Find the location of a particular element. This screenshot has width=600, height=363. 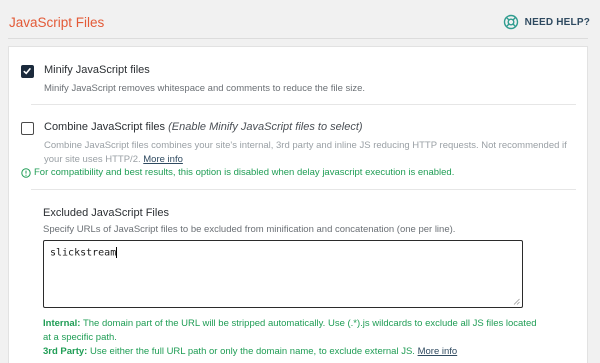

need-help-label: NEED HELP? is located at coordinates (557, 22).